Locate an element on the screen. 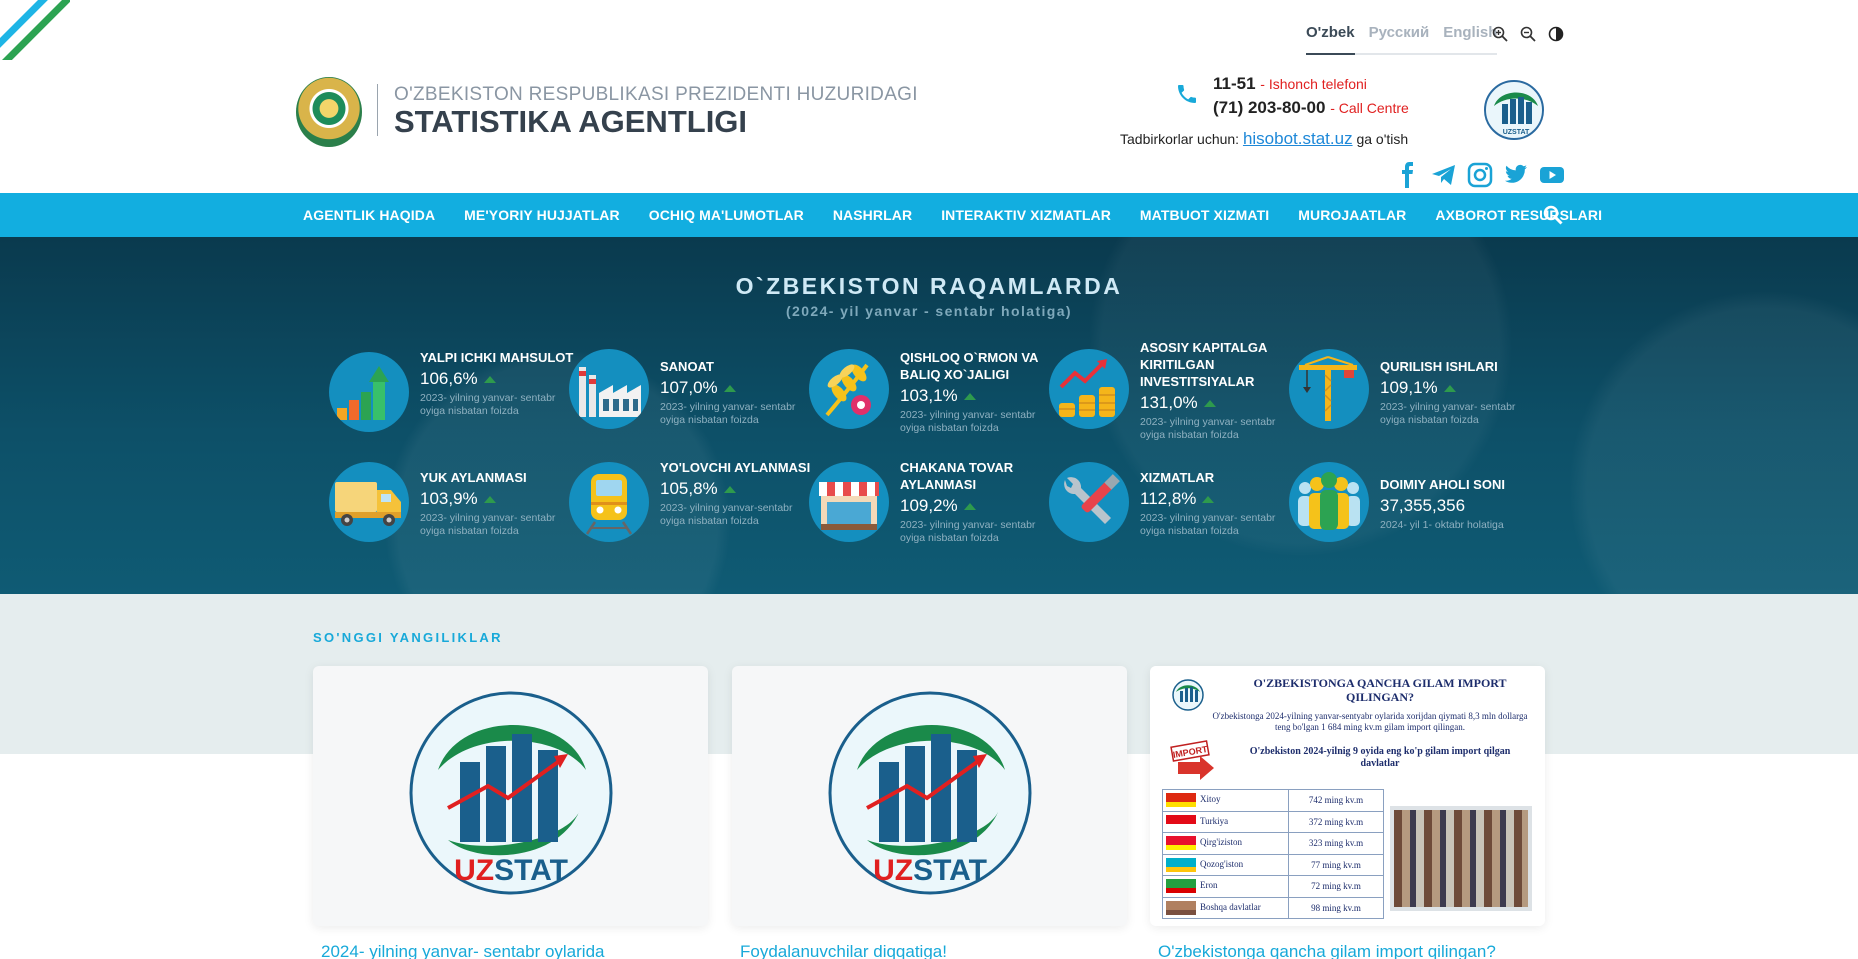 The height and width of the screenshot is (959, 1858). stat-value-text: 109,1% is located at coordinates (1409, 387).